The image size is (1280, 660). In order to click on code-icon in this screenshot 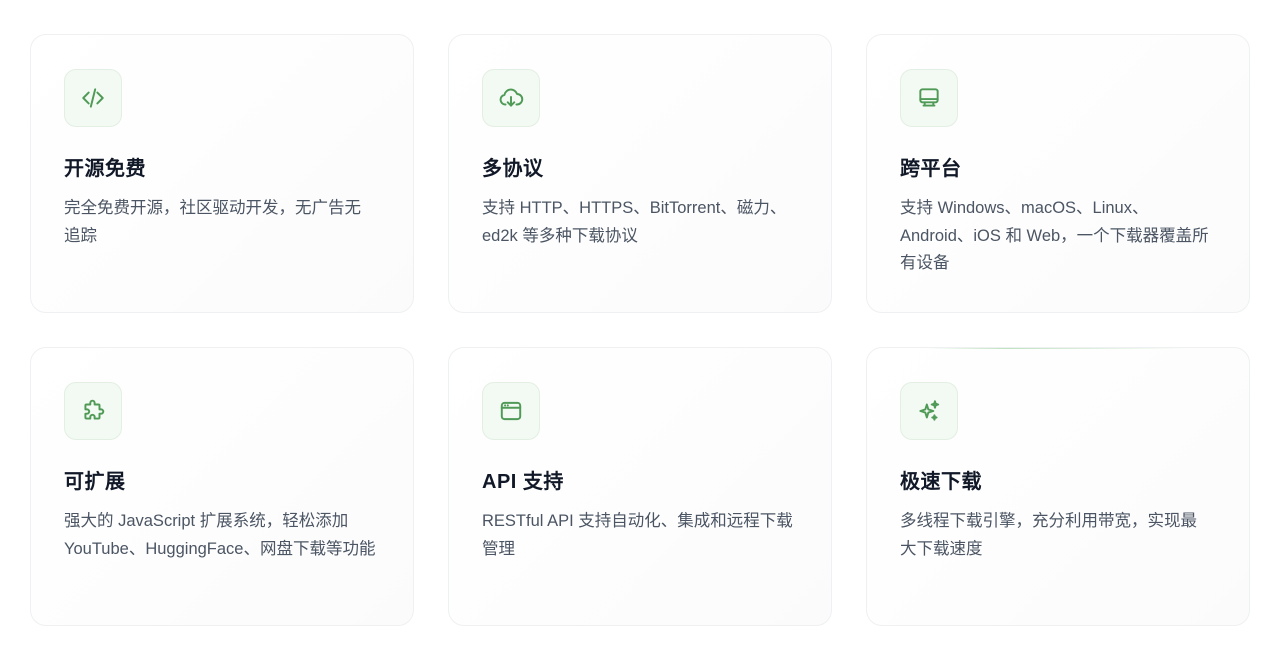, I will do `click(93, 98)`.